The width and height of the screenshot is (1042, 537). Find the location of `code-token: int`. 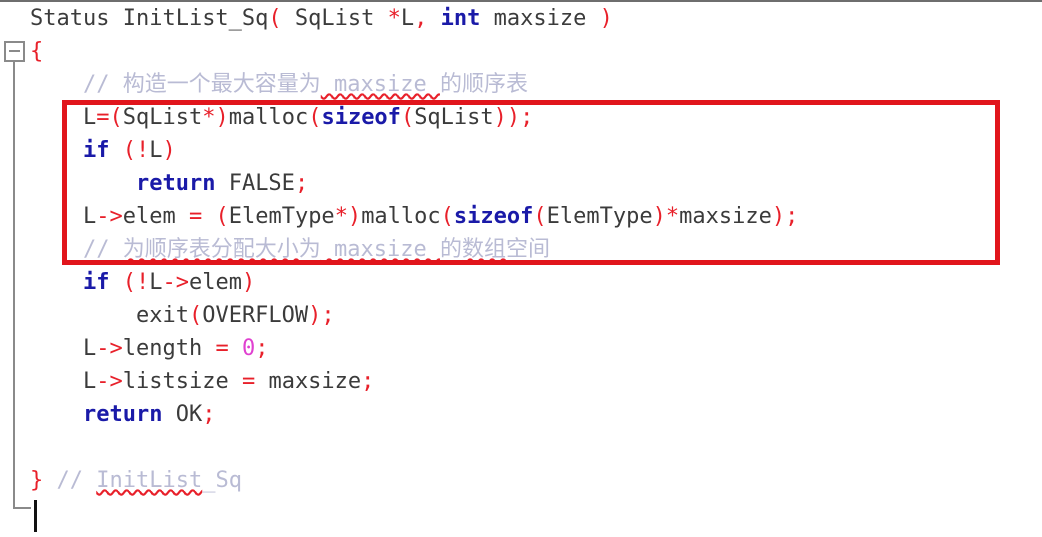

code-token: int is located at coordinates (460, 18).